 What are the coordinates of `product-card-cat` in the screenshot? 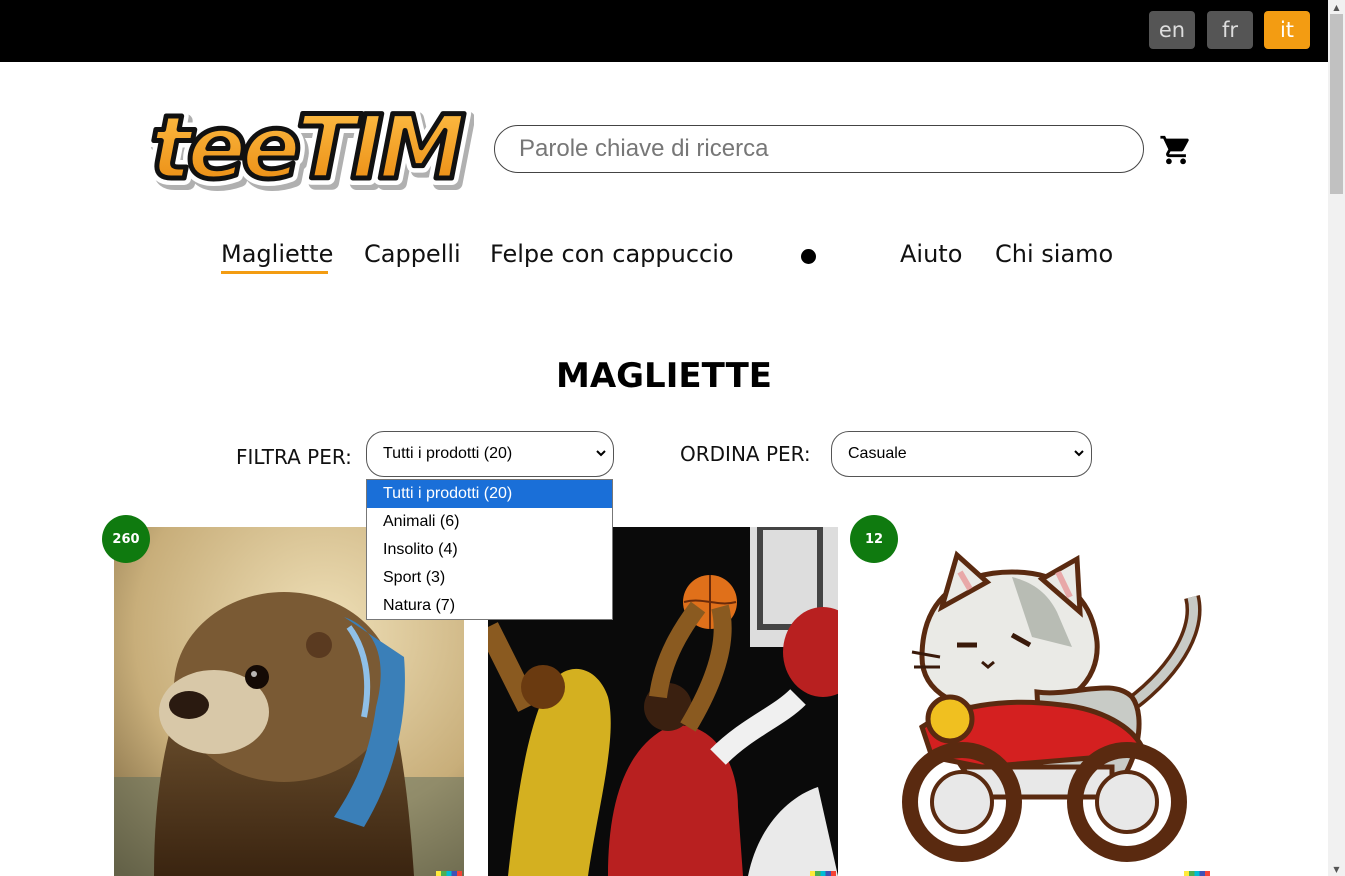 It's located at (1037, 701).